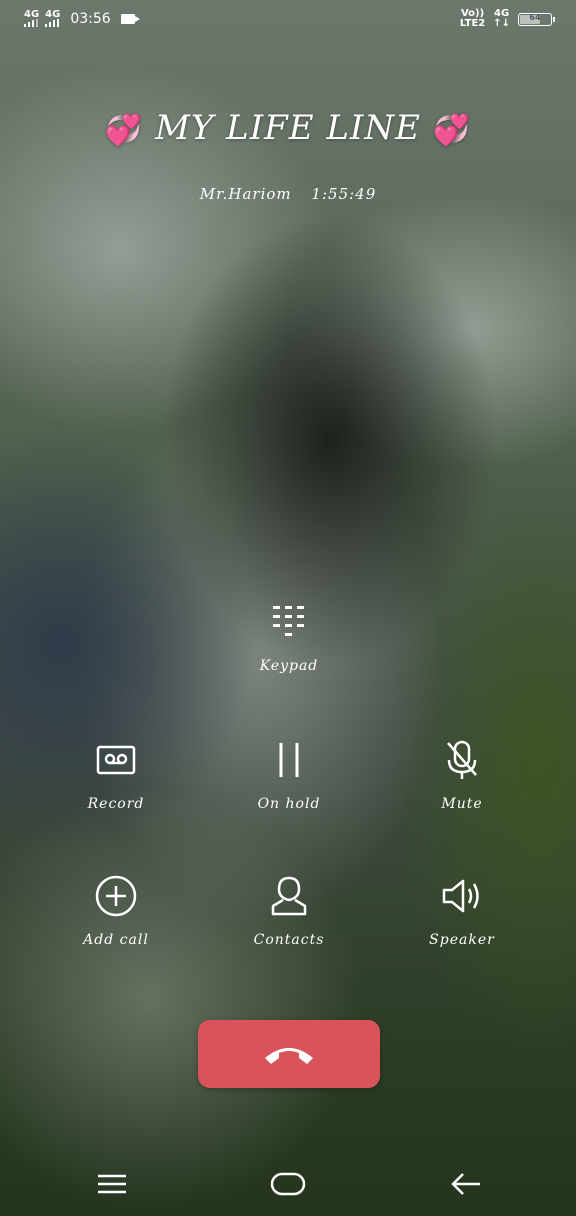  Describe the element at coordinates (462, 940) in the screenshot. I see `speaker-label: Speaker` at that location.